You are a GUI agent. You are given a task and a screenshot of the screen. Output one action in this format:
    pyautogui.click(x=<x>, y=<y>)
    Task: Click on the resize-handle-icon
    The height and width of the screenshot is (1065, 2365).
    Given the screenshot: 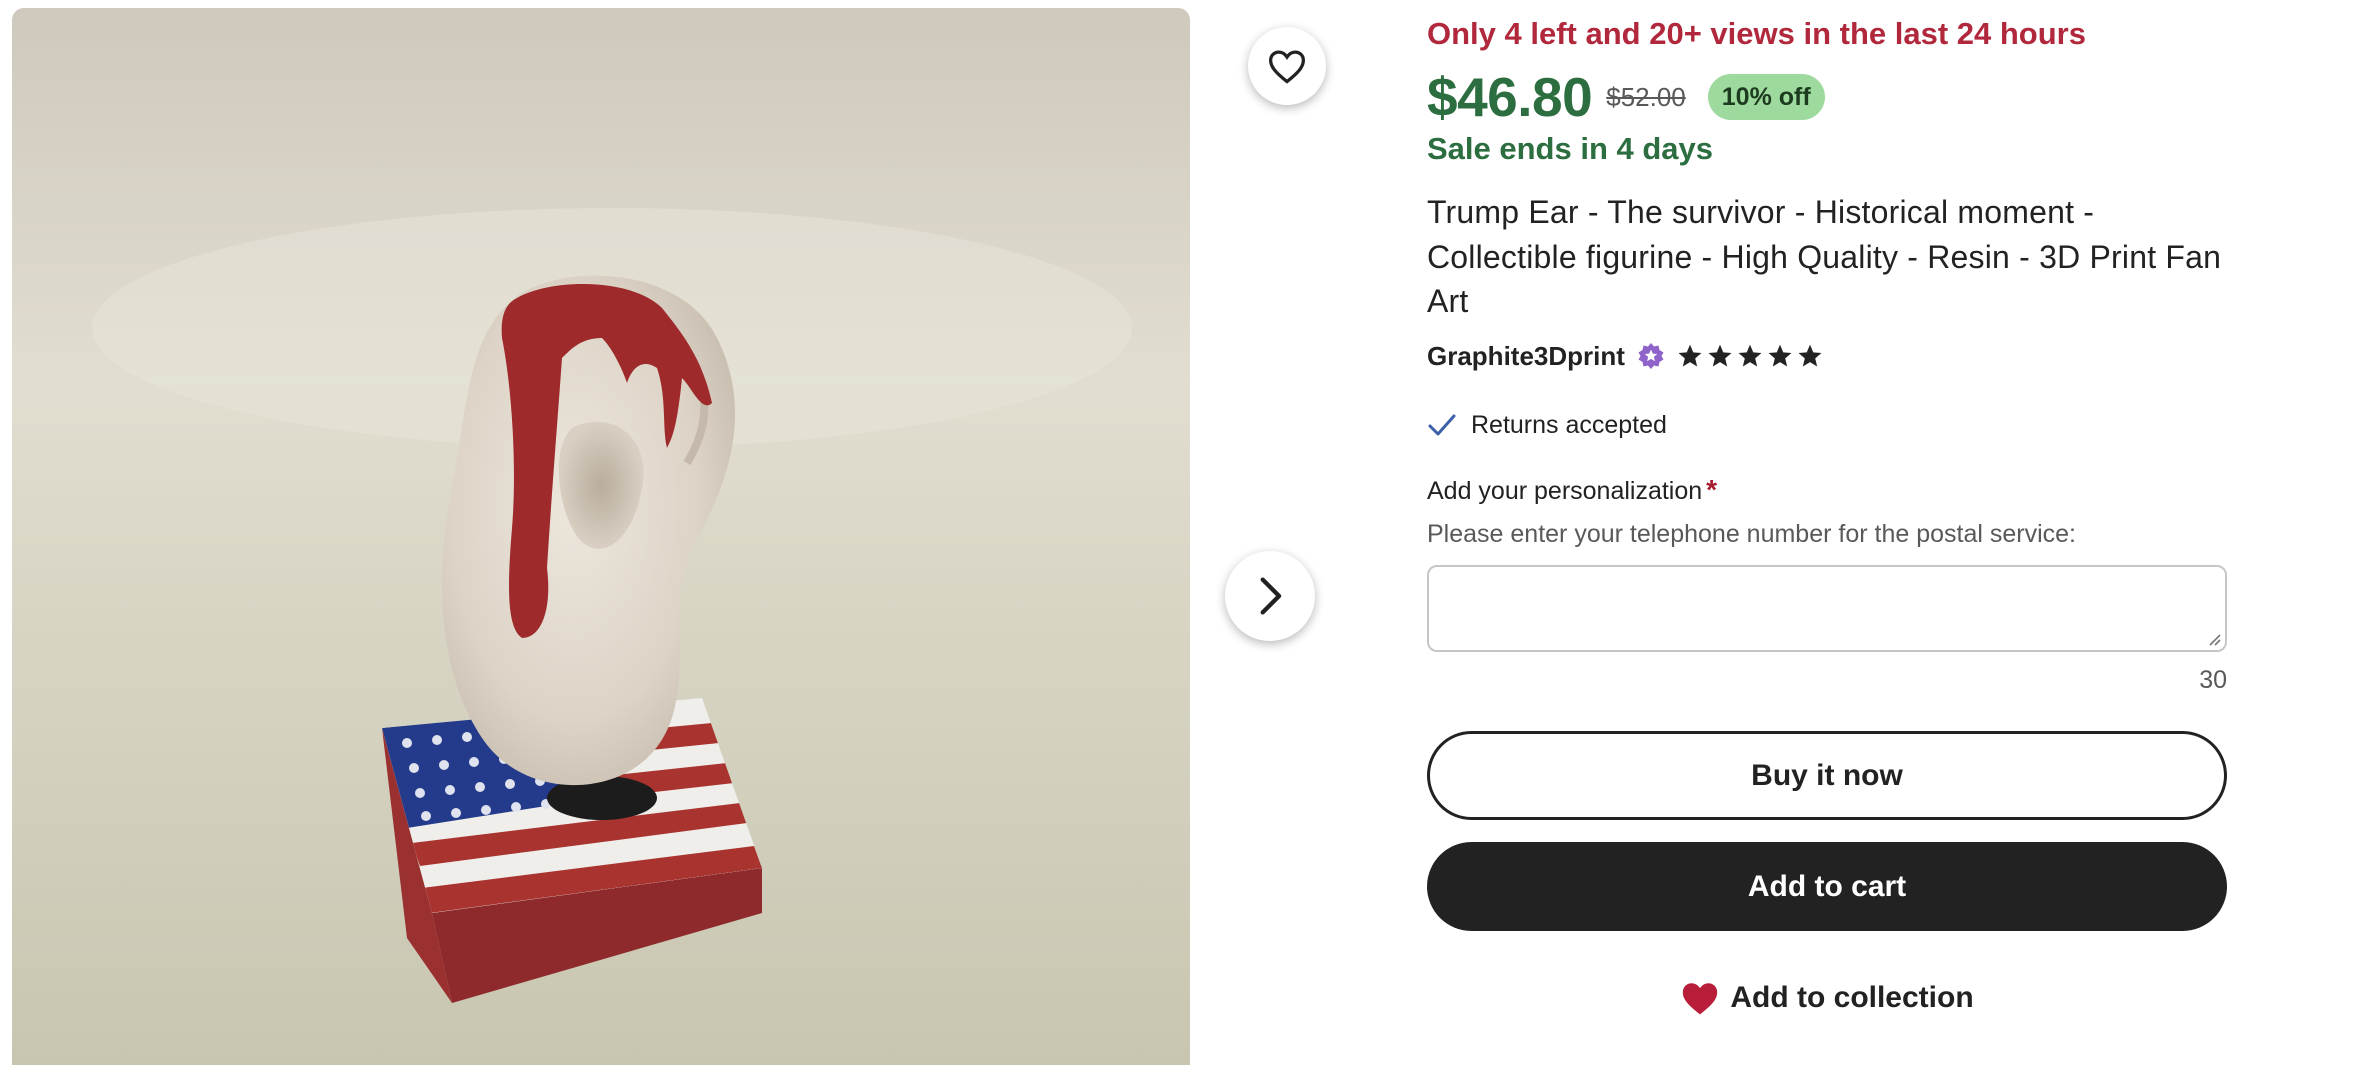 What is the action you would take?
    pyautogui.click(x=2214, y=639)
    